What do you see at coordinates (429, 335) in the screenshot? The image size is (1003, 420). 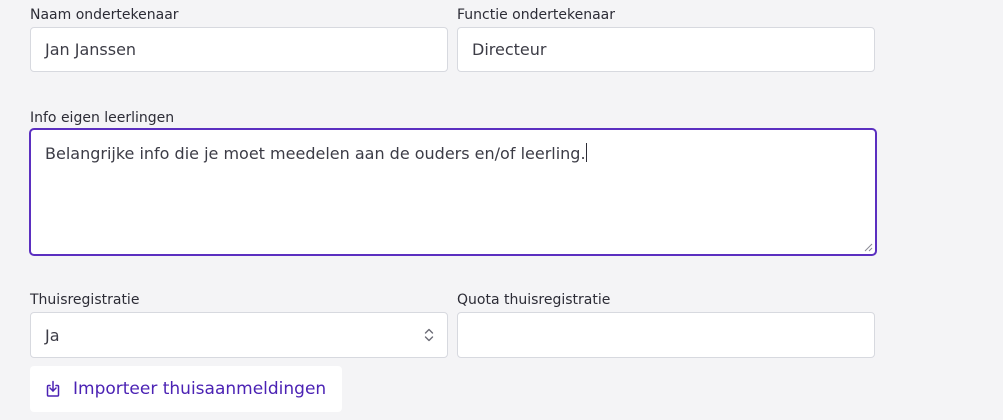 I see `chevron-up-down-icon` at bounding box center [429, 335].